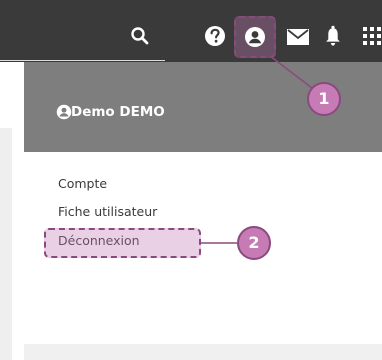 The image size is (382, 360). Describe the element at coordinates (254, 243) in the screenshot. I see `callout-badge-2: 2` at that location.